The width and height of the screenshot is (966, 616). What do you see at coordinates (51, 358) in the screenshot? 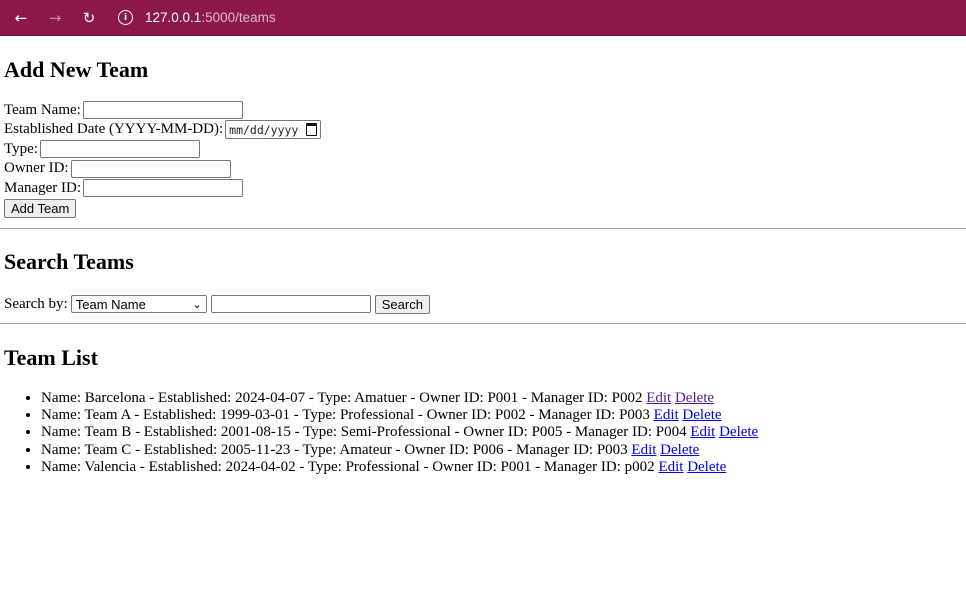
I see `team-list-heading: Team List` at bounding box center [51, 358].